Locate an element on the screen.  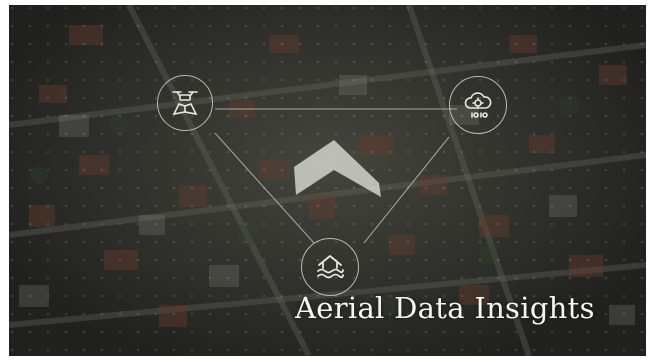
cloud-icon-circle is located at coordinates (478, 105).